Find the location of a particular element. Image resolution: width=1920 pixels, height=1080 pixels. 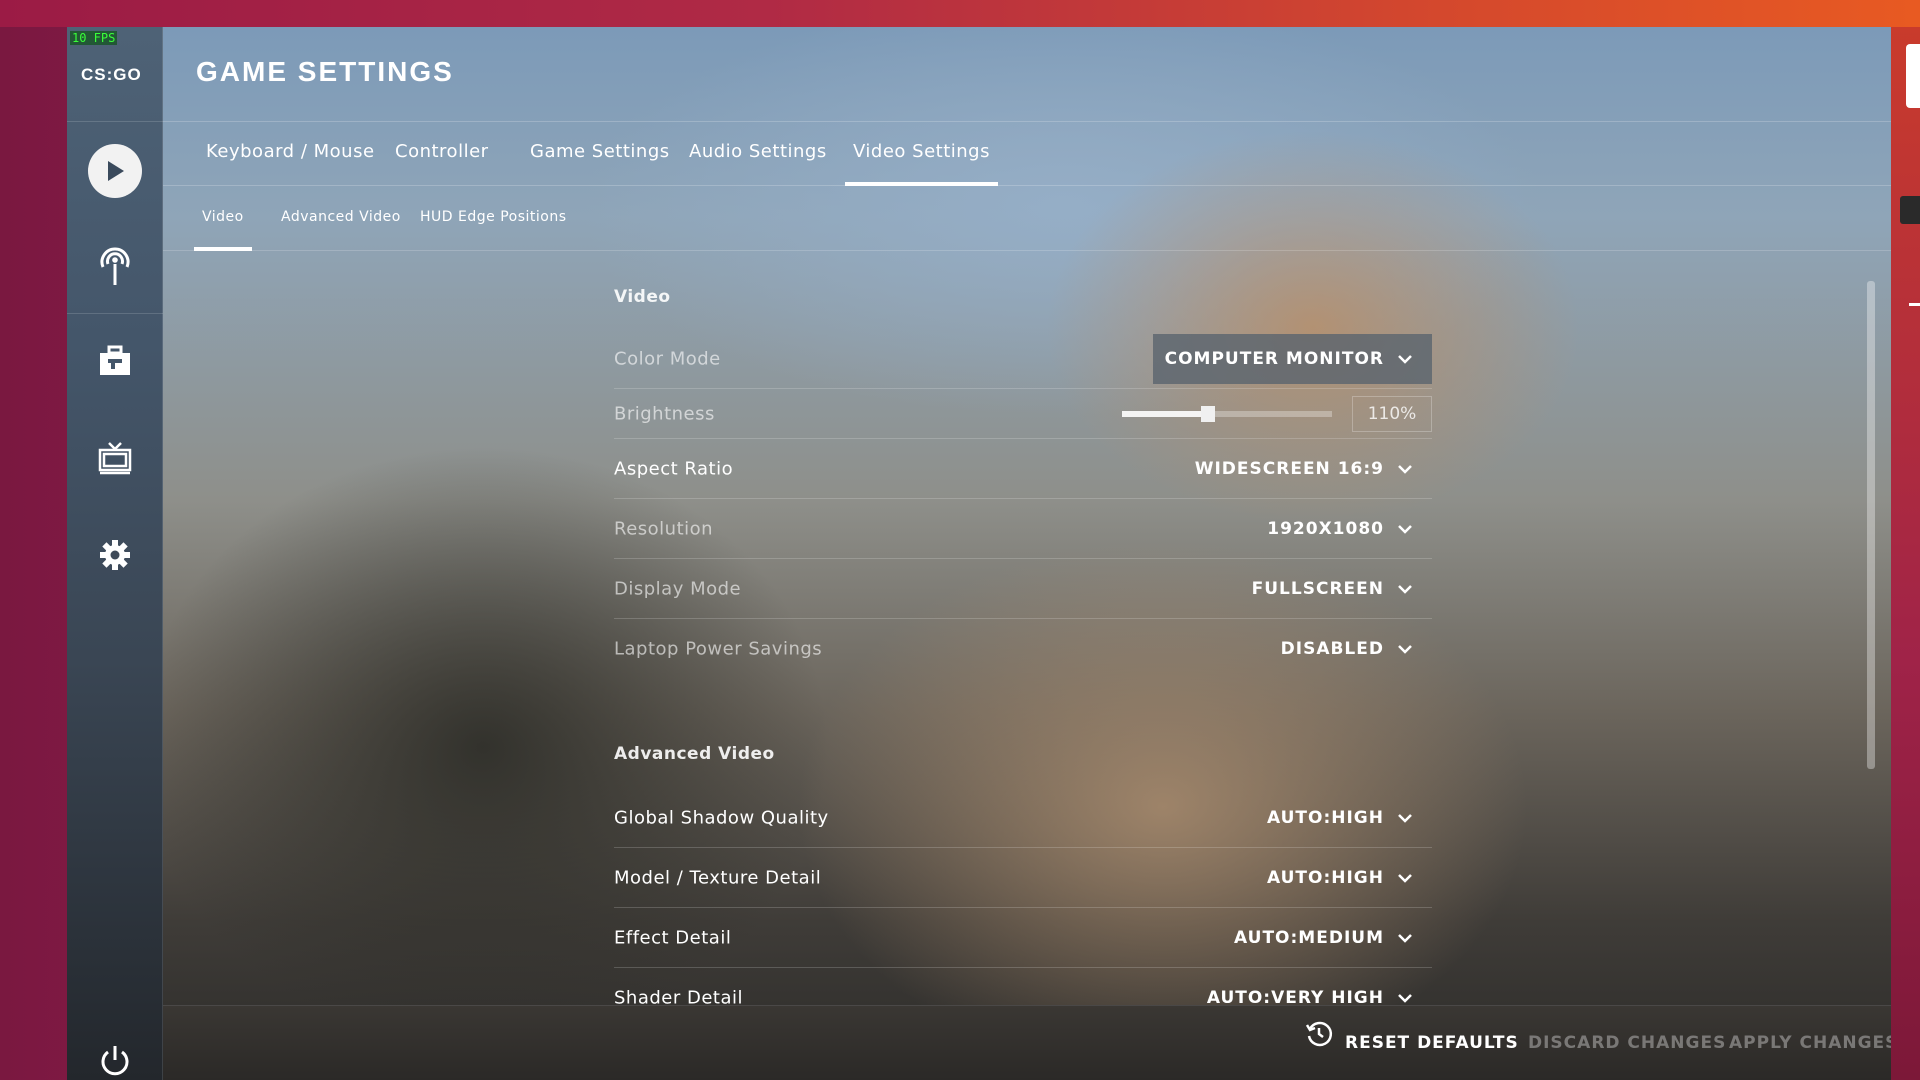

texture-detail-dropdown: AUTO:HIGH is located at coordinates (1343, 878).